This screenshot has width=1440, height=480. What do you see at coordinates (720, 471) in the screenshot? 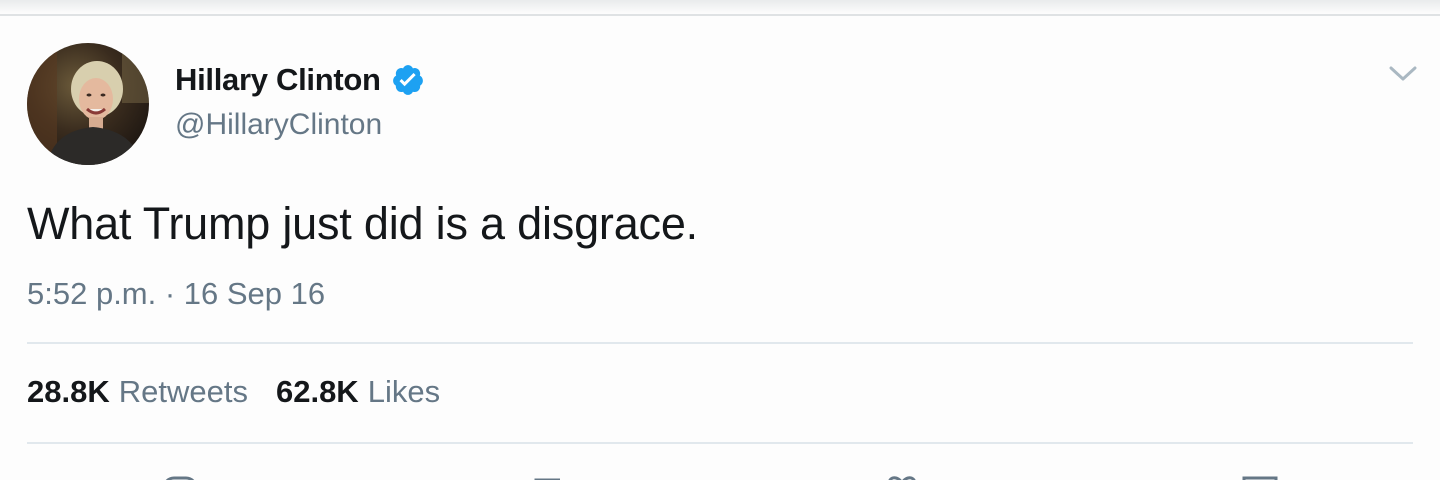
I see `tweet-actions-bar` at bounding box center [720, 471].